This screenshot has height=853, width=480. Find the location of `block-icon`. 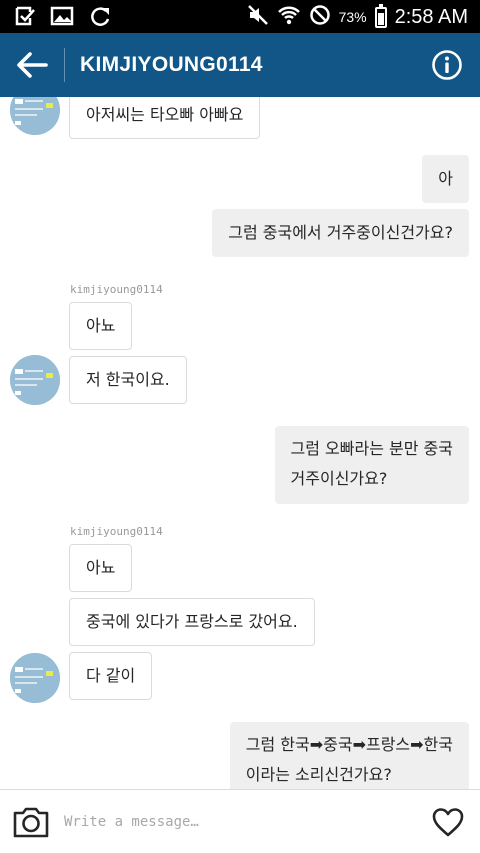

block-icon is located at coordinates (320, 17).